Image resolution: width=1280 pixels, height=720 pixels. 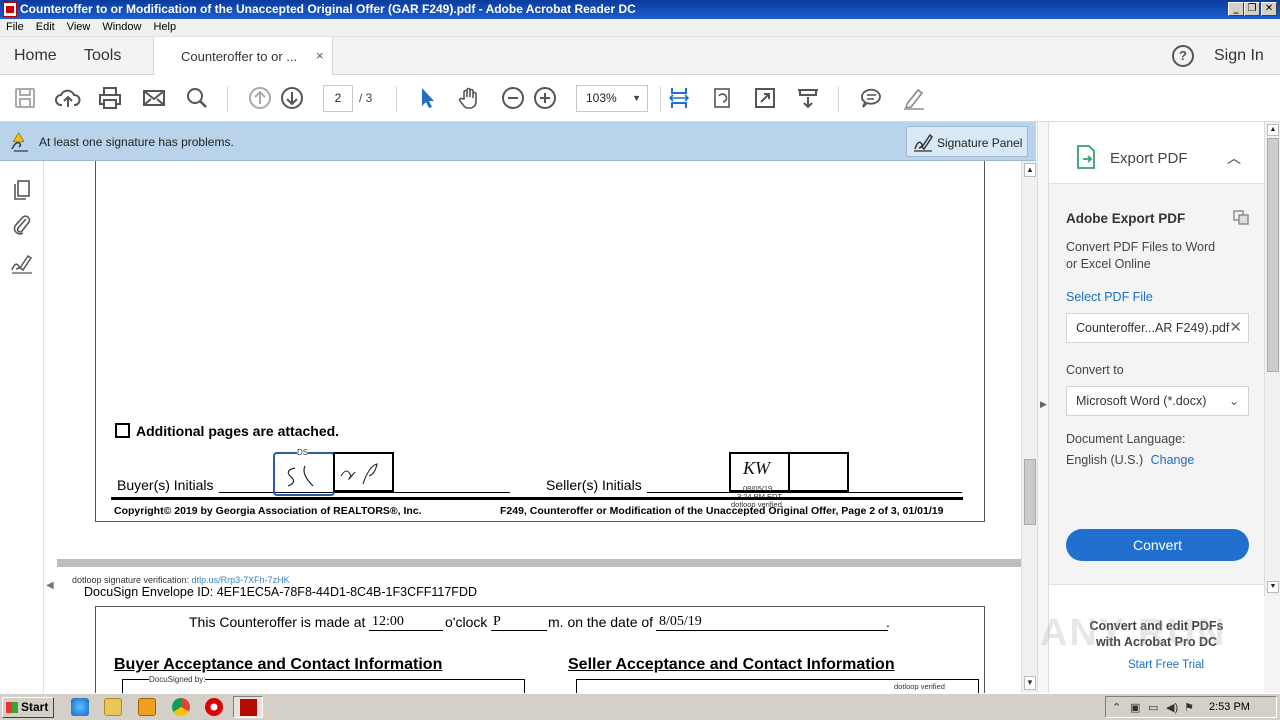 What do you see at coordinates (260, 98) in the screenshot?
I see `page-up-icon` at bounding box center [260, 98].